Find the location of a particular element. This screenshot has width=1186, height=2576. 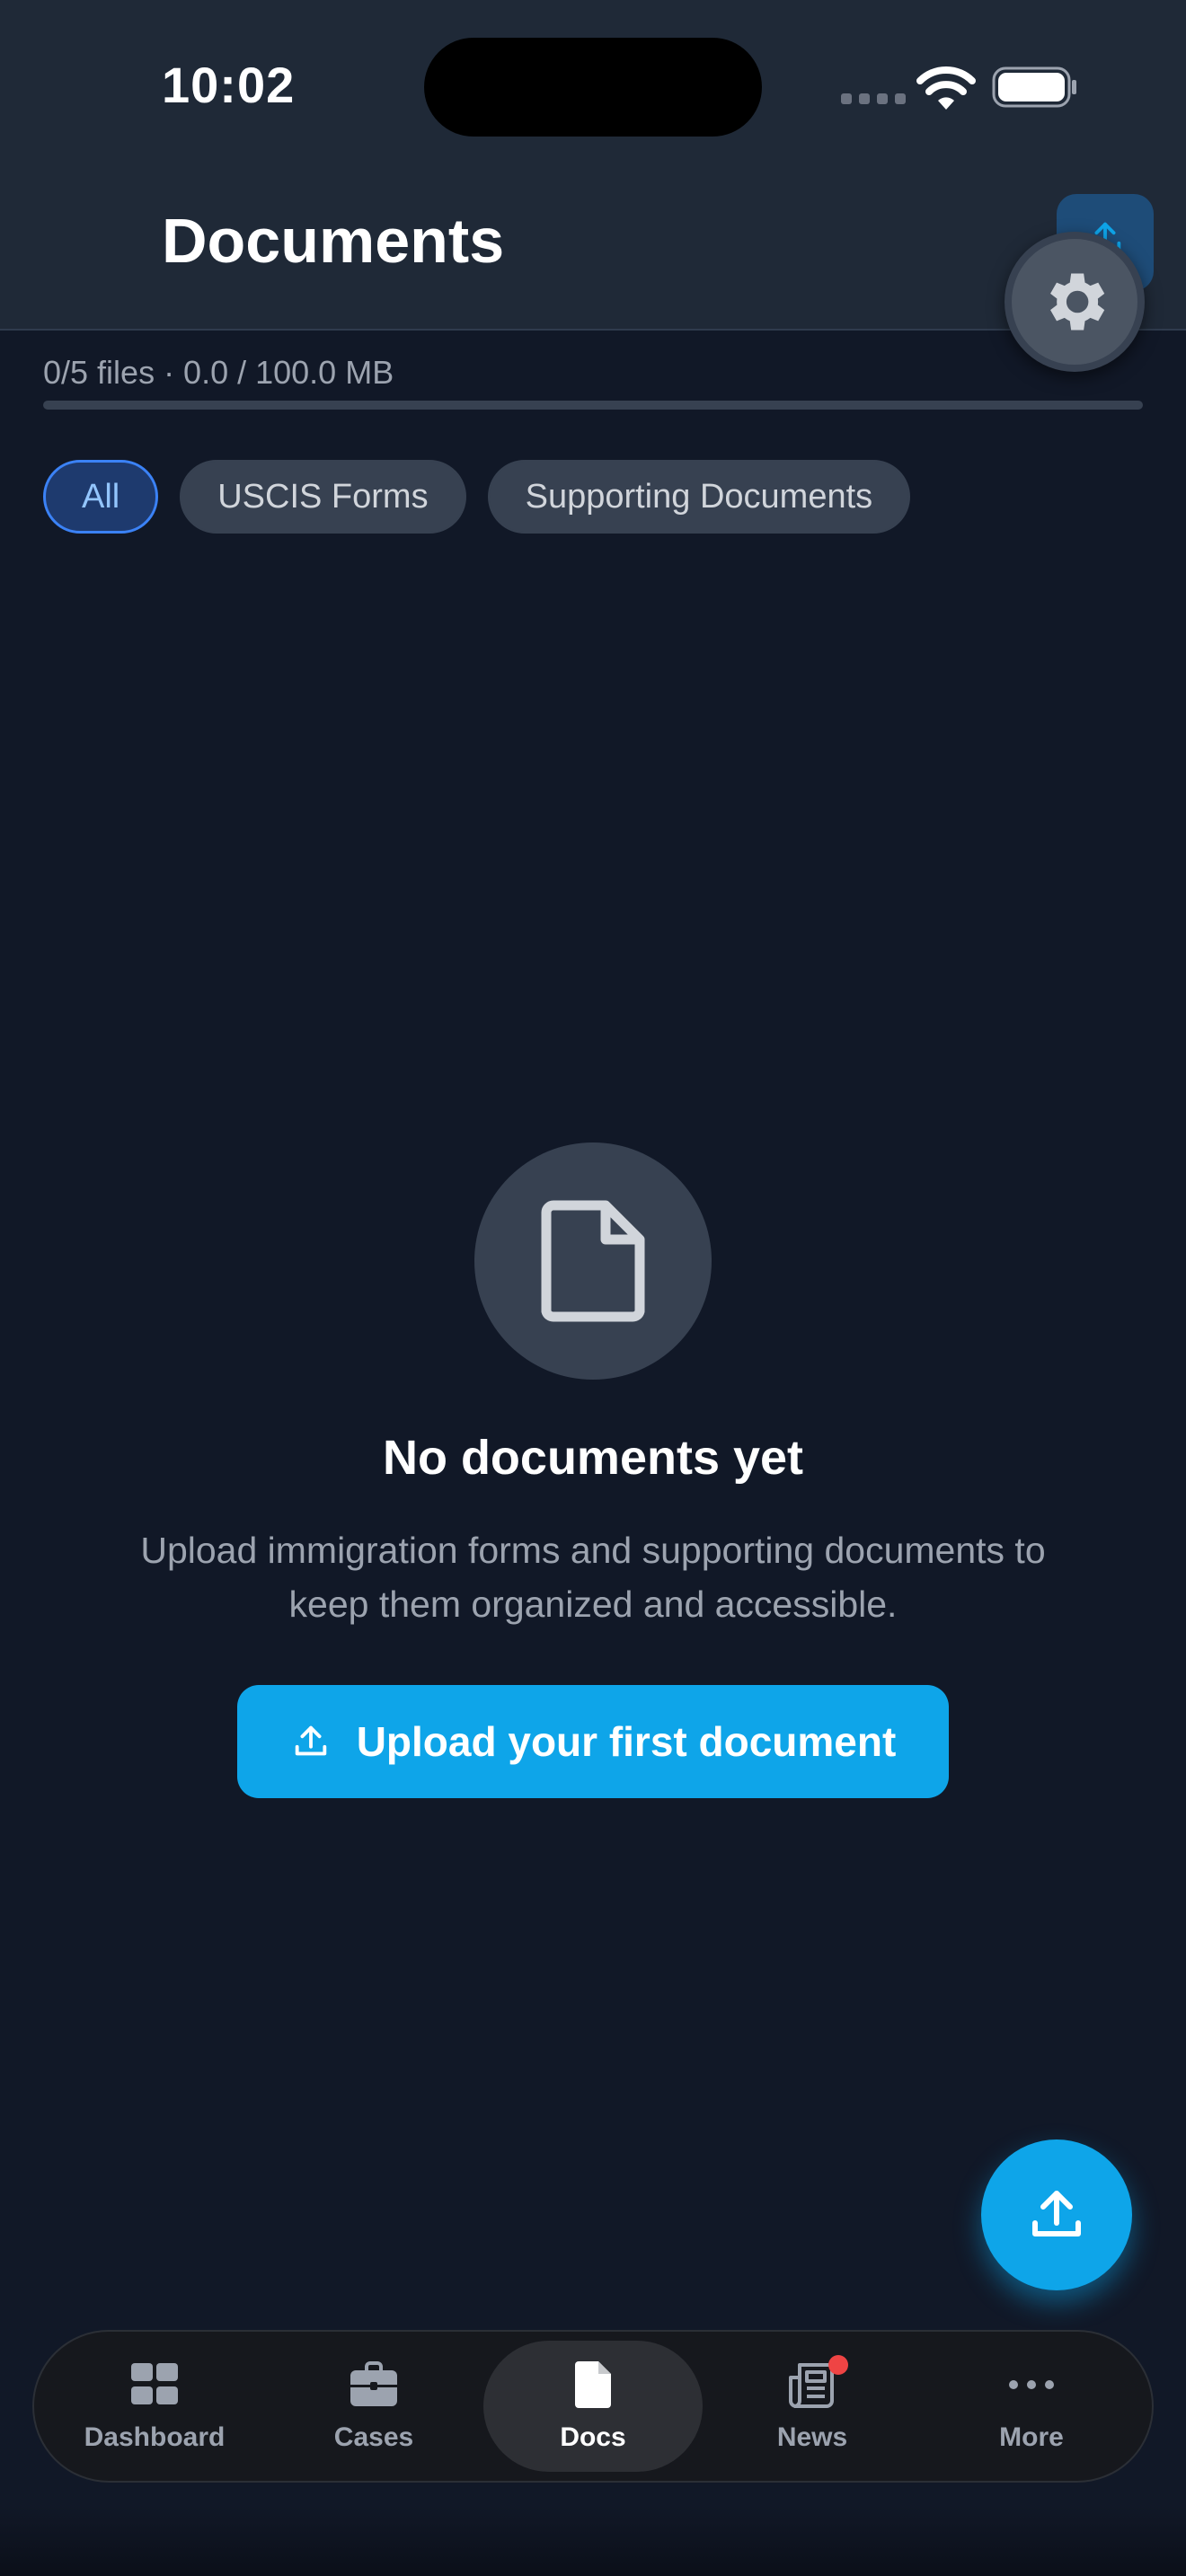

settings-button is located at coordinates (1075, 302).